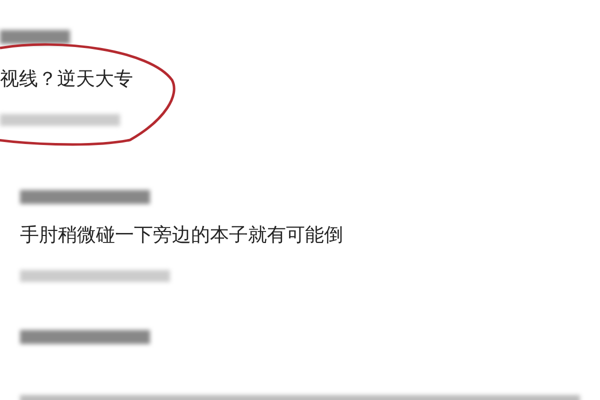 This screenshot has height=400, width=600. Describe the element at coordinates (67, 79) in the screenshot. I see `comment-text: 视线？逆天大专` at that location.